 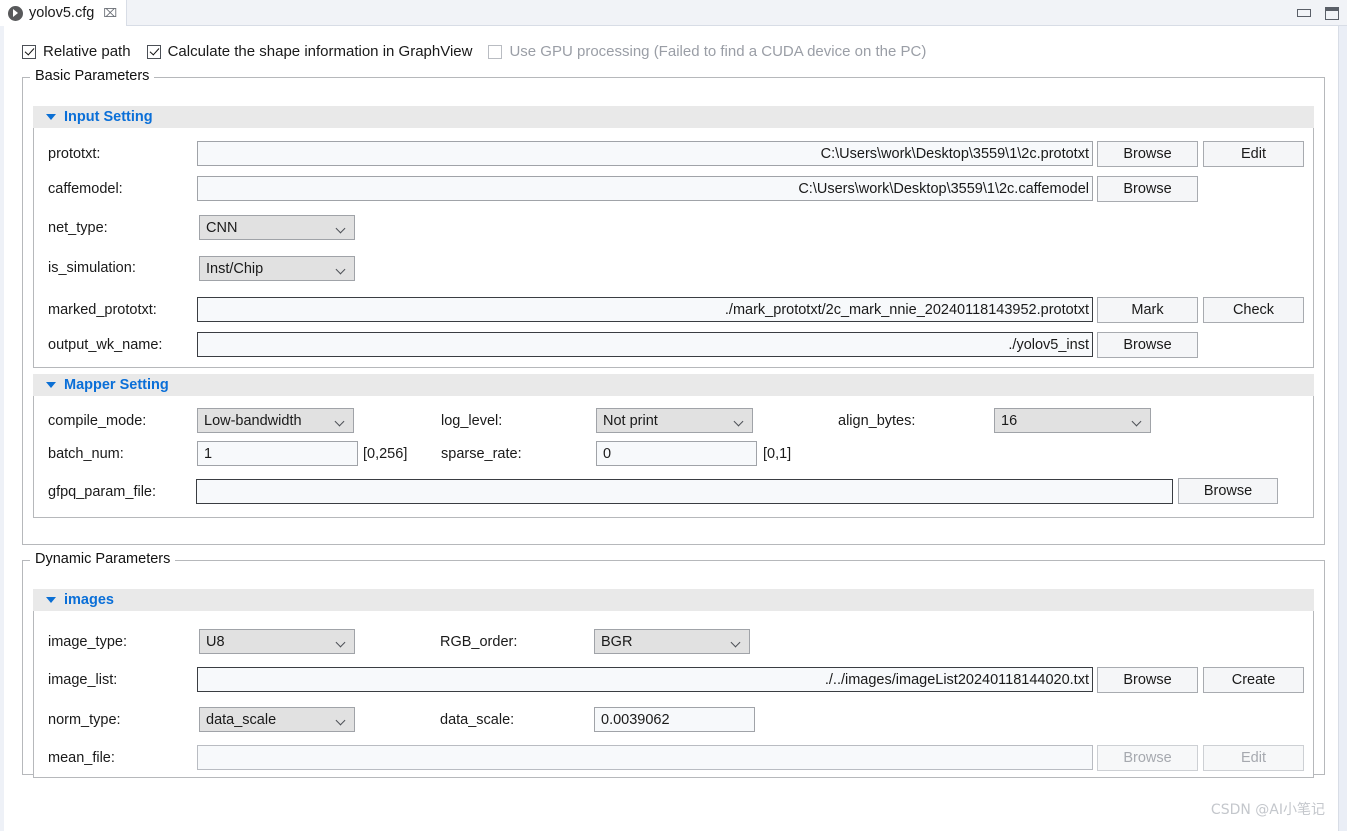 I want to click on button-prototxt-edit: Edit, so click(x=1253, y=154).